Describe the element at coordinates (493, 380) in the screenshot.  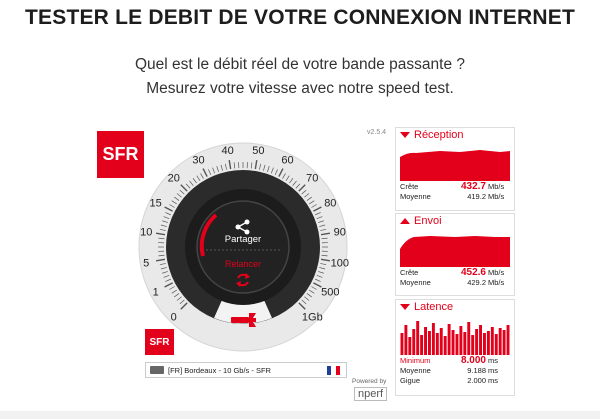
I see `latence-jitter-unit: ms` at that location.